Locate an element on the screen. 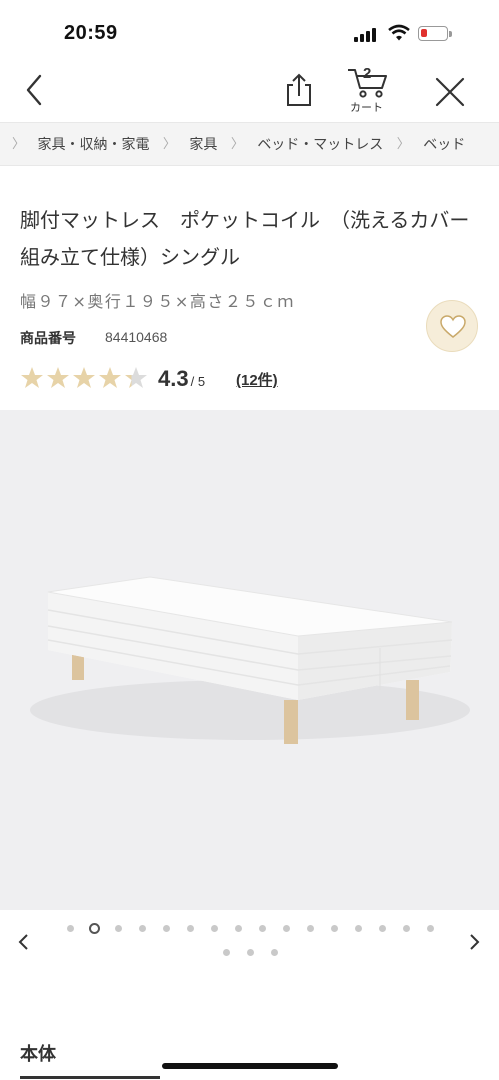 The height and width of the screenshot is (1080, 499). status-bar: 20:59 is located at coordinates (249, 30).